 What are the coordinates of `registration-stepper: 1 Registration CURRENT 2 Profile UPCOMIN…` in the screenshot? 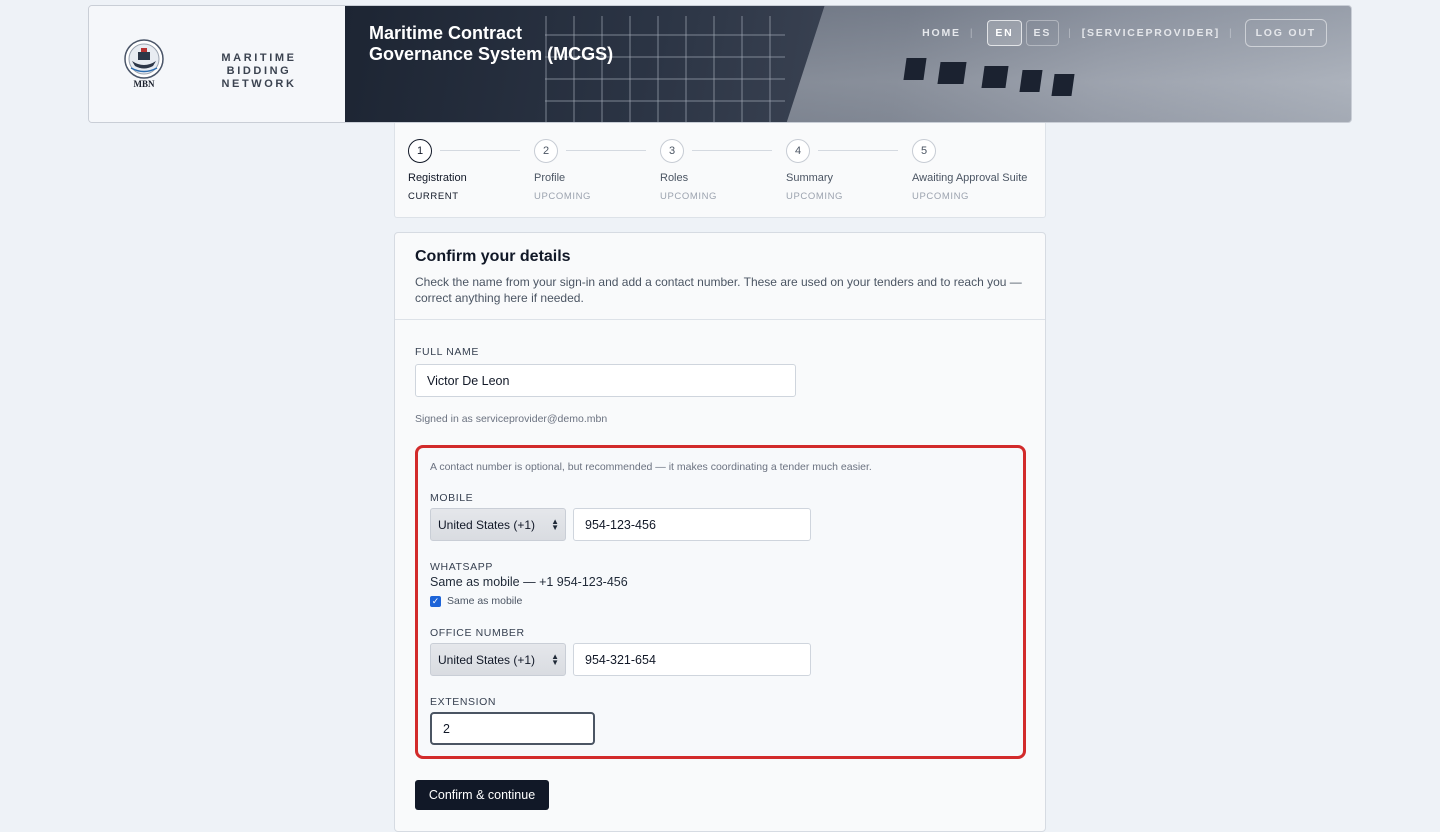 It's located at (720, 170).